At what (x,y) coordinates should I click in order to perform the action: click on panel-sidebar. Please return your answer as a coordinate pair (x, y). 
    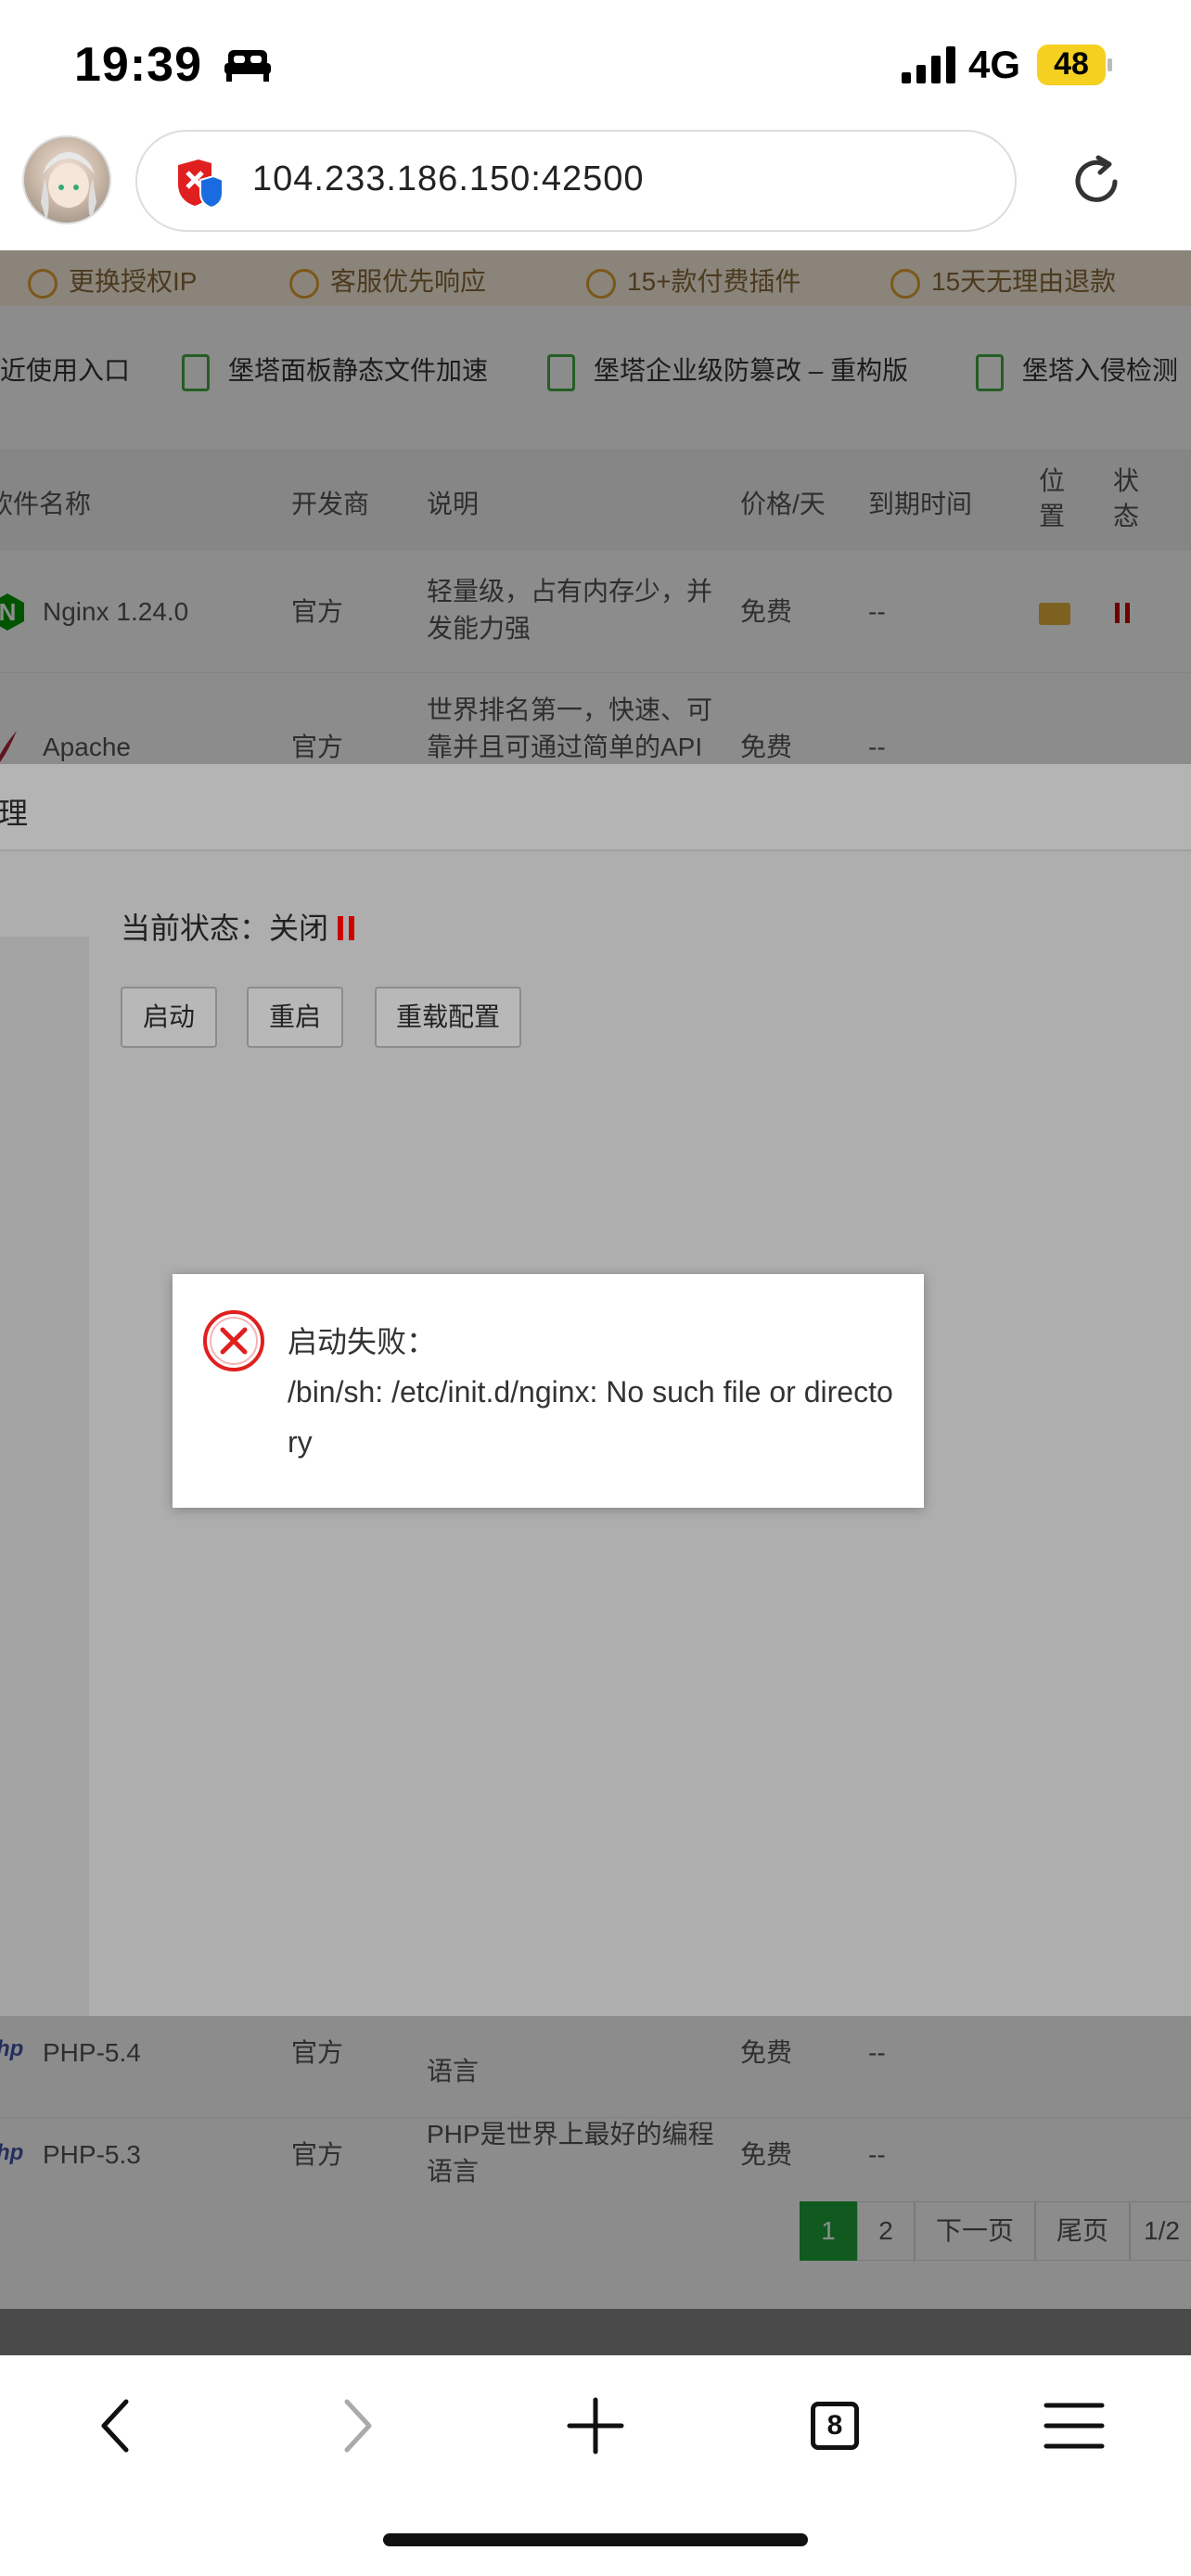
    Looking at the image, I should click on (44, 1477).